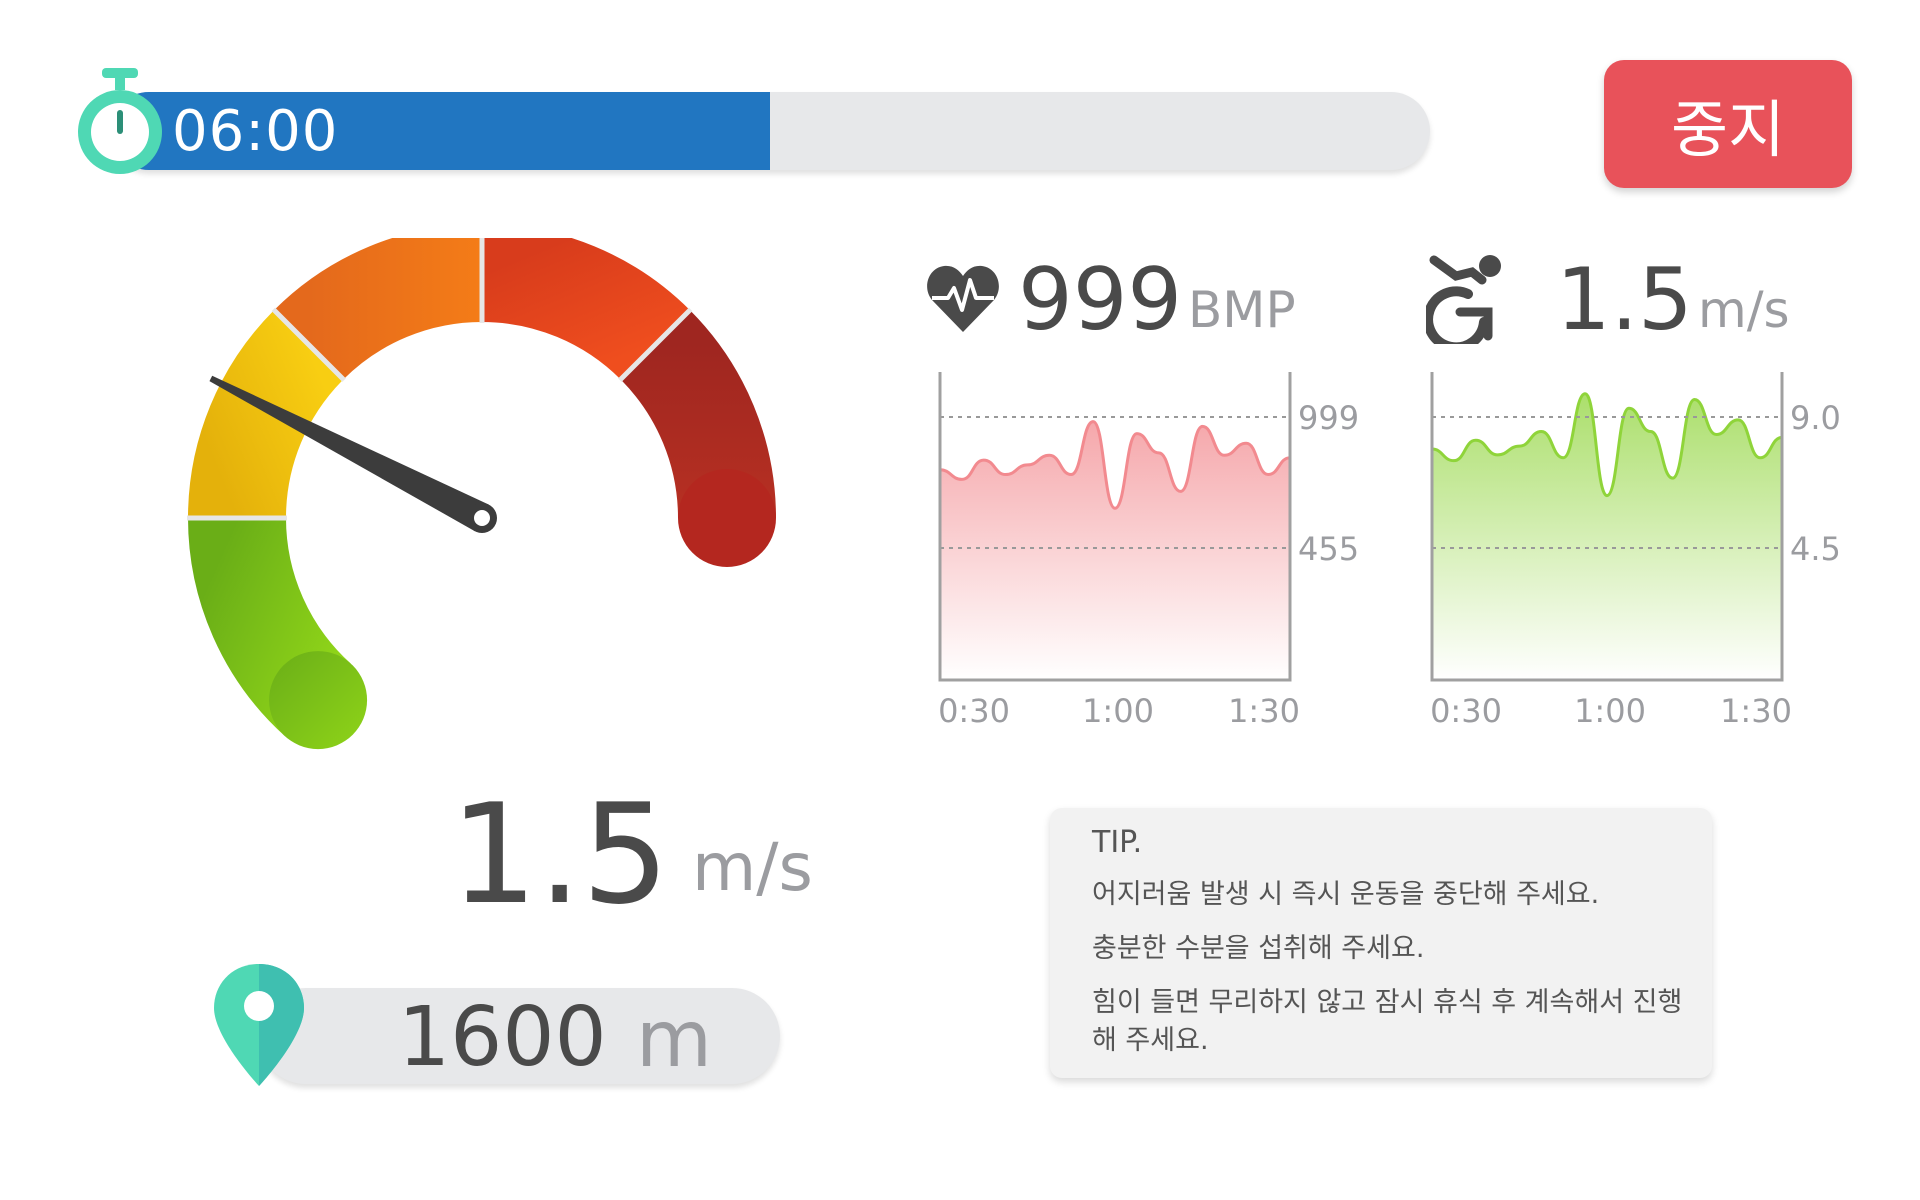 This screenshot has height=1200, width=1920. I want to click on heart-rate-chart: 999 455 0:30 1:00 1:30, so click(1148, 551).